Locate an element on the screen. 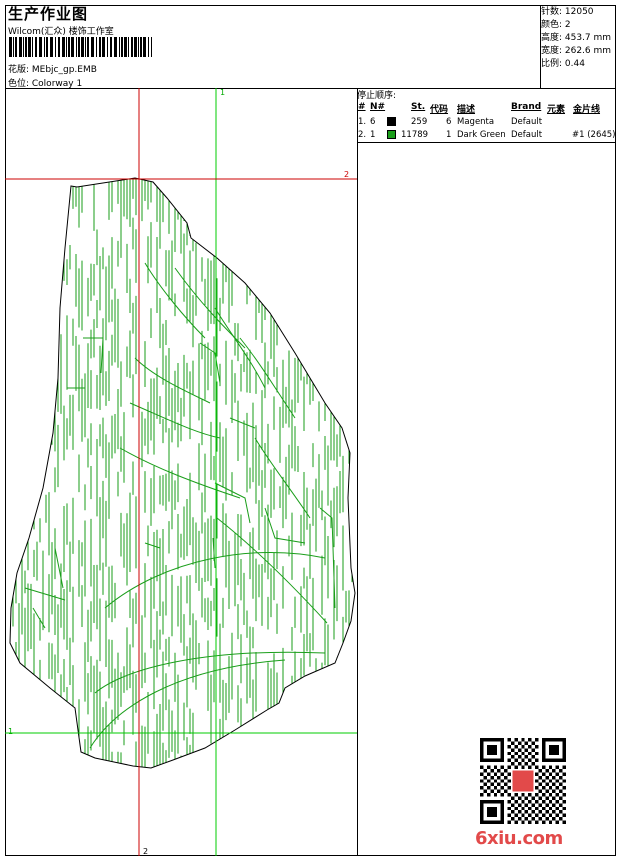 The height and width of the screenshot is (860, 620). color-count: 颜色: 2 is located at coordinates (556, 25).